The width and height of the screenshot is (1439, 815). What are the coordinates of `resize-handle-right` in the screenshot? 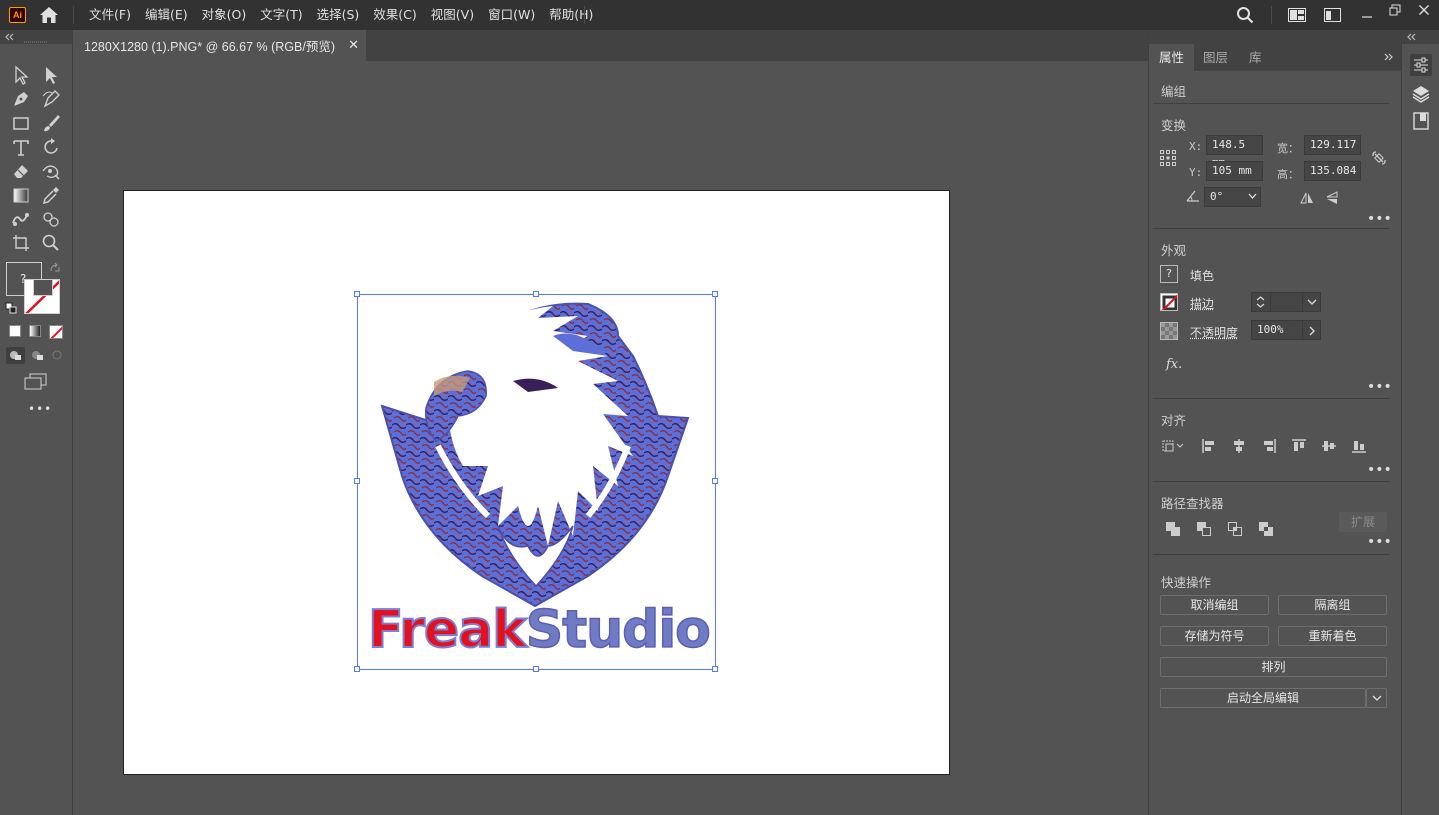 It's located at (715, 481).